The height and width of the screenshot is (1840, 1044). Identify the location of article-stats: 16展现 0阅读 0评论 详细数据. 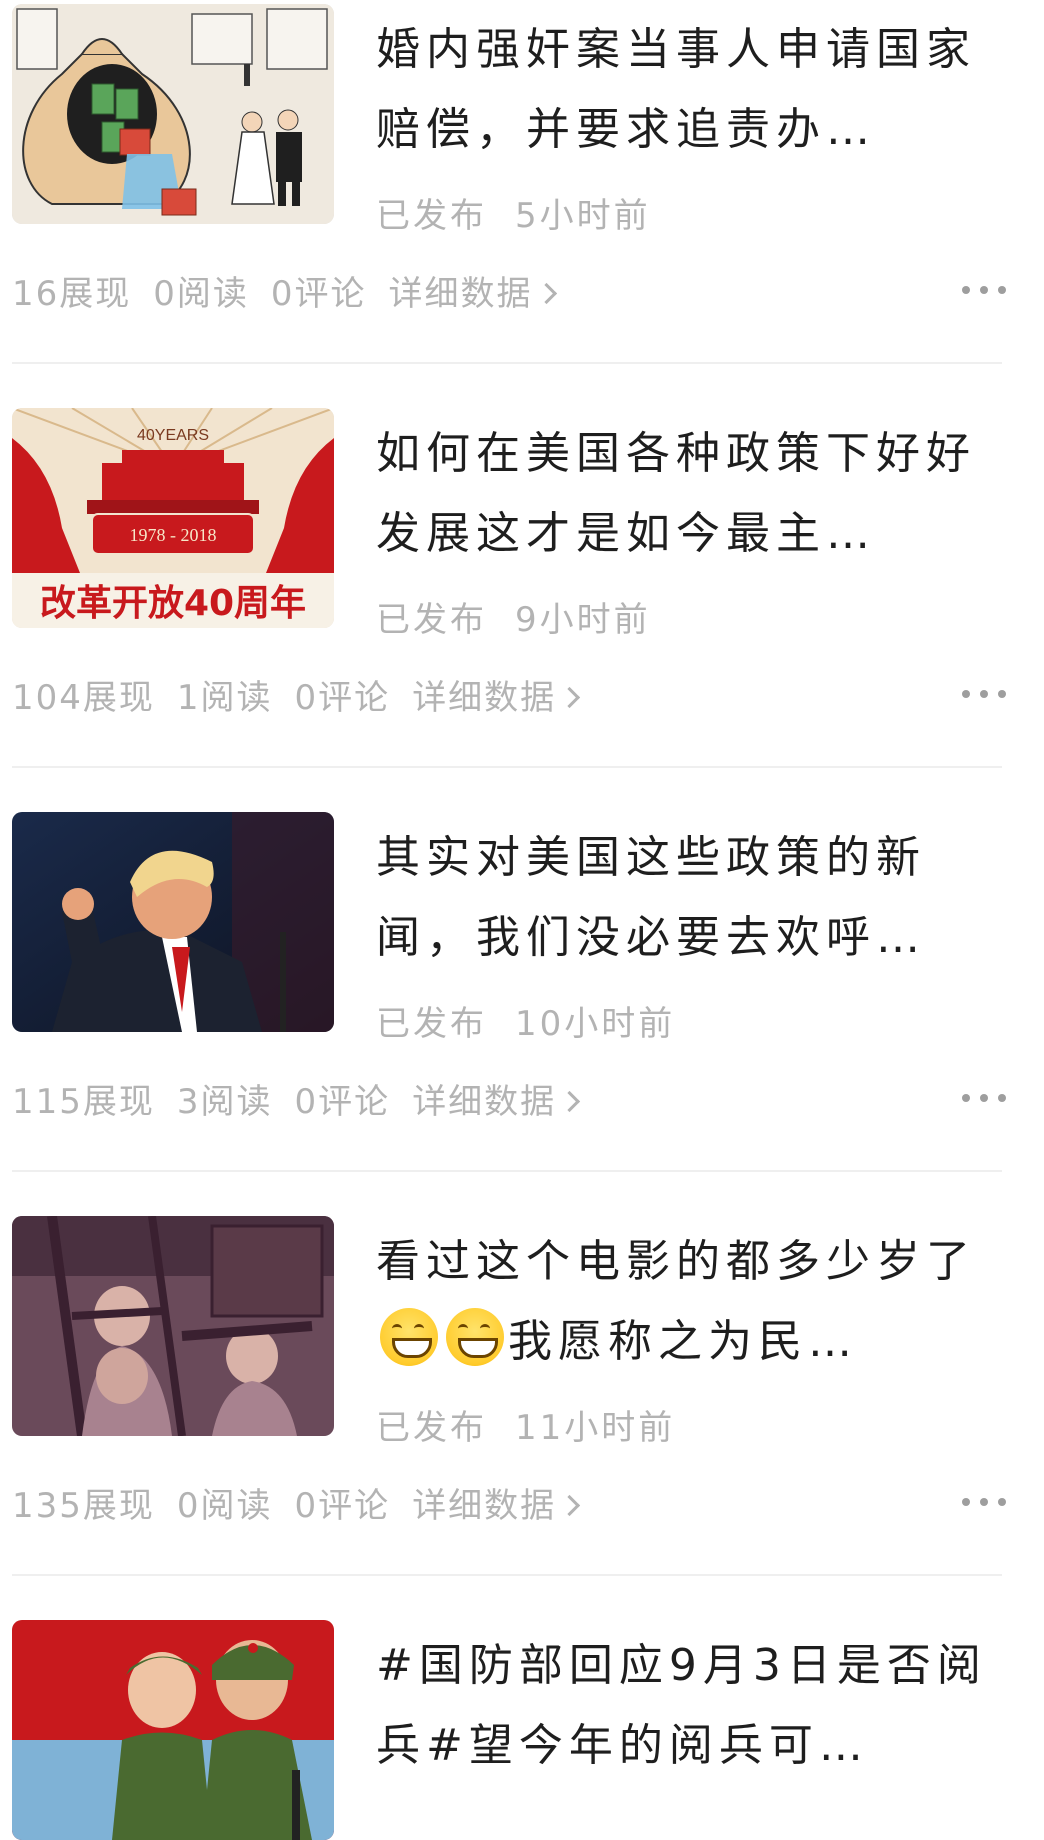
(284, 290).